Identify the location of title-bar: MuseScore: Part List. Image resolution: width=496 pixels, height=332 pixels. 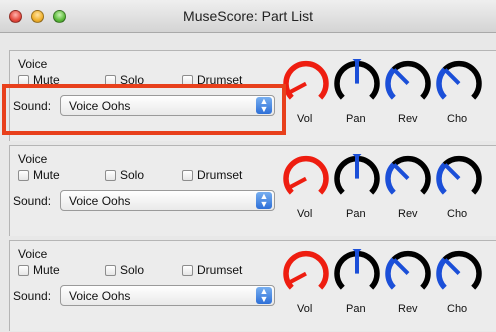
(248, 16).